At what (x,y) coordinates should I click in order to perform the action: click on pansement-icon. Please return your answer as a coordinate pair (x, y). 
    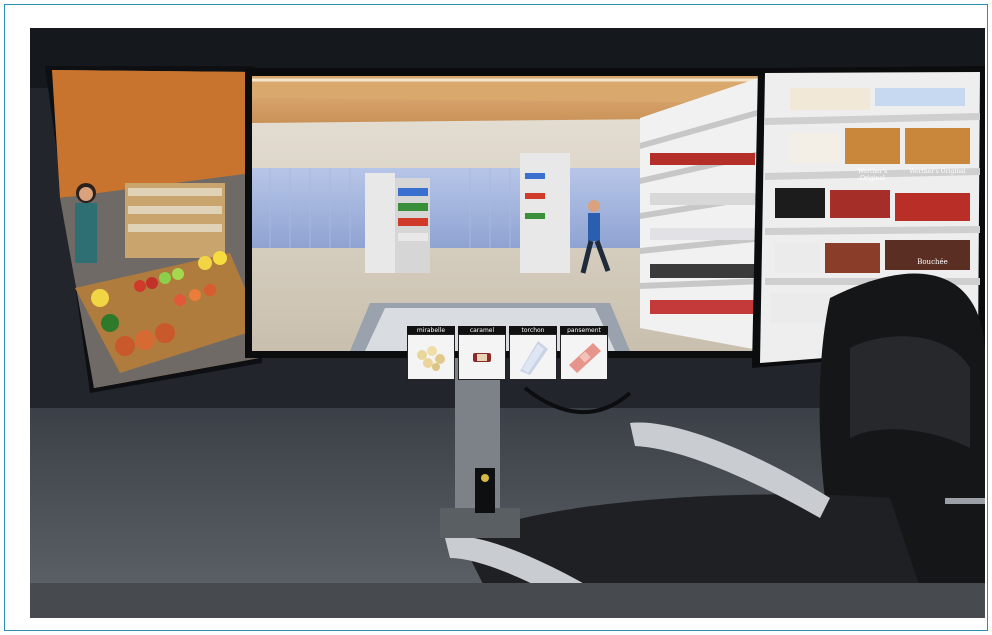
    Looking at the image, I should click on (584, 357).